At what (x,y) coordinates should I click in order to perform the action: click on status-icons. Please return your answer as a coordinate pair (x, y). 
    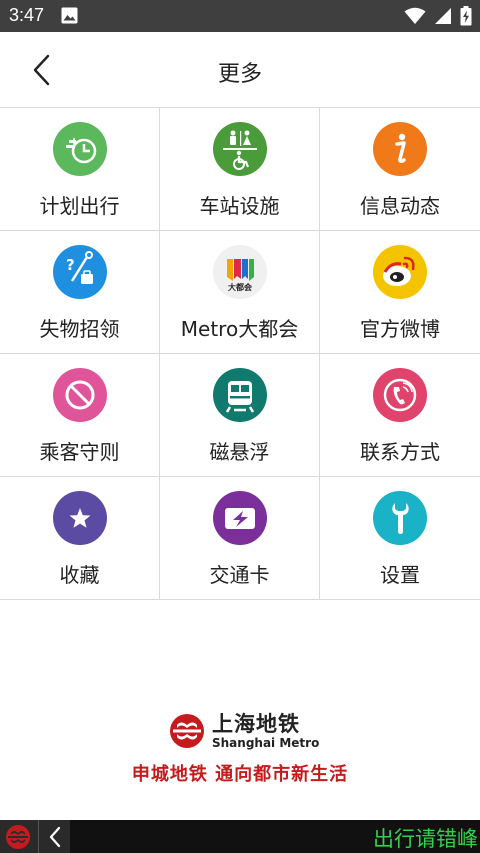
    Looking at the image, I should click on (438, 16).